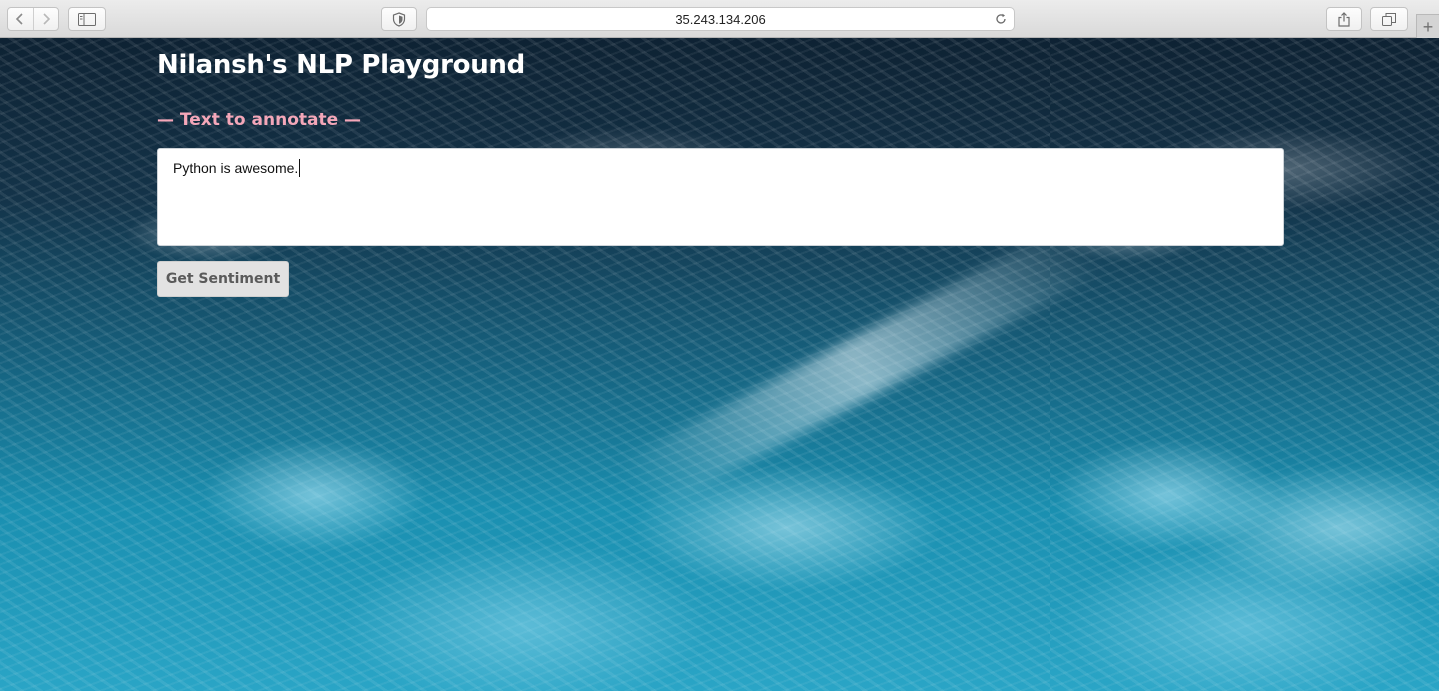  I want to click on chevron-right-icon, so click(47, 19).